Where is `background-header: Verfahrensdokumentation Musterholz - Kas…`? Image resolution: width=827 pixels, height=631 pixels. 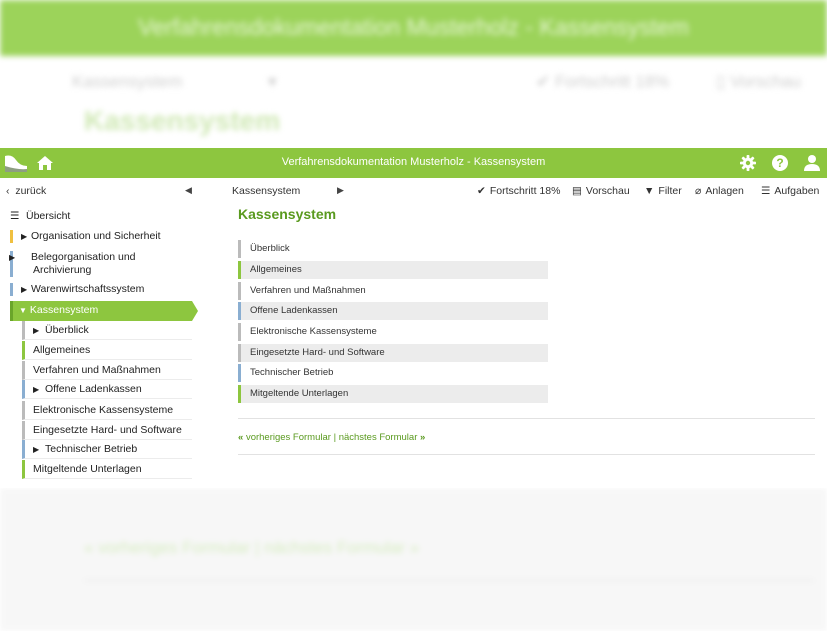
background-header: Verfahrensdokumentation Musterholz - Kas… is located at coordinates (413, 28).